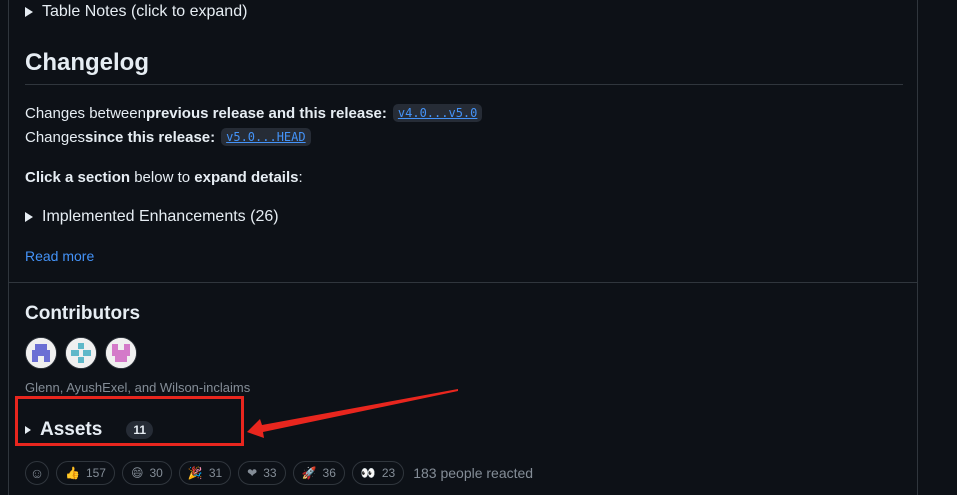 The height and width of the screenshot is (495, 957). I want to click on changes-since-bold: since this release:, so click(150, 137).